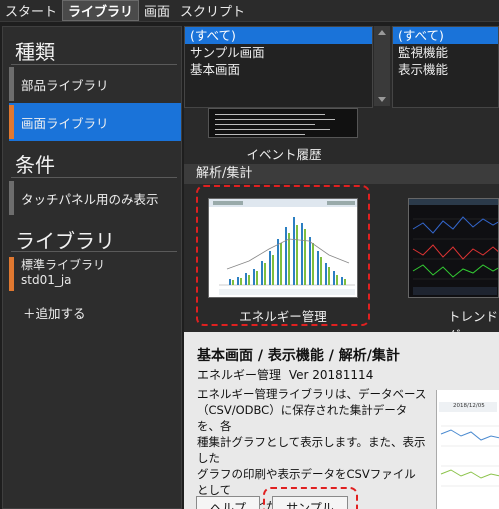 The width and height of the screenshot is (499, 509). Describe the element at coordinates (95, 122) in the screenshot. I see `sidebar-item-screen-library: 画面ライブラリ` at that location.